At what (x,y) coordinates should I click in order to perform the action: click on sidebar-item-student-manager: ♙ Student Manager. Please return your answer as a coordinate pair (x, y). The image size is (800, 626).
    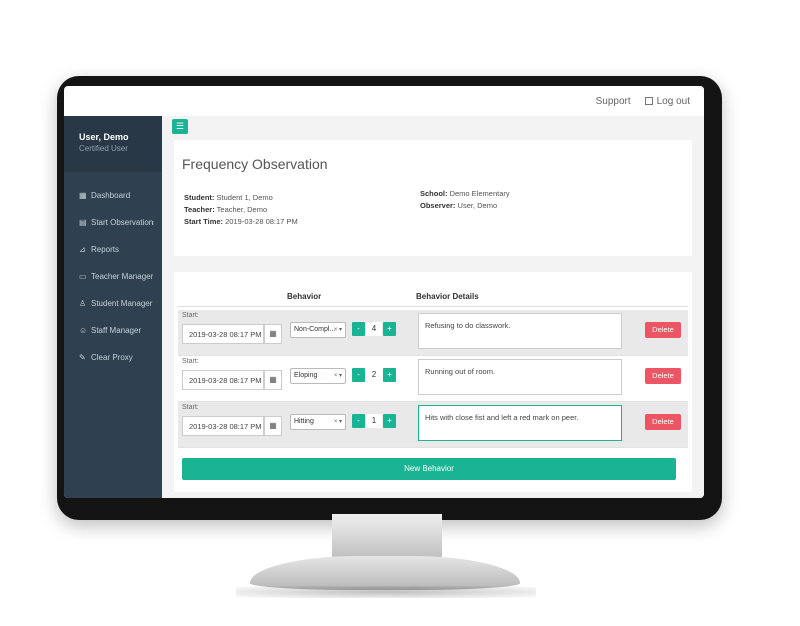
    Looking at the image, I should click on (113, 303).